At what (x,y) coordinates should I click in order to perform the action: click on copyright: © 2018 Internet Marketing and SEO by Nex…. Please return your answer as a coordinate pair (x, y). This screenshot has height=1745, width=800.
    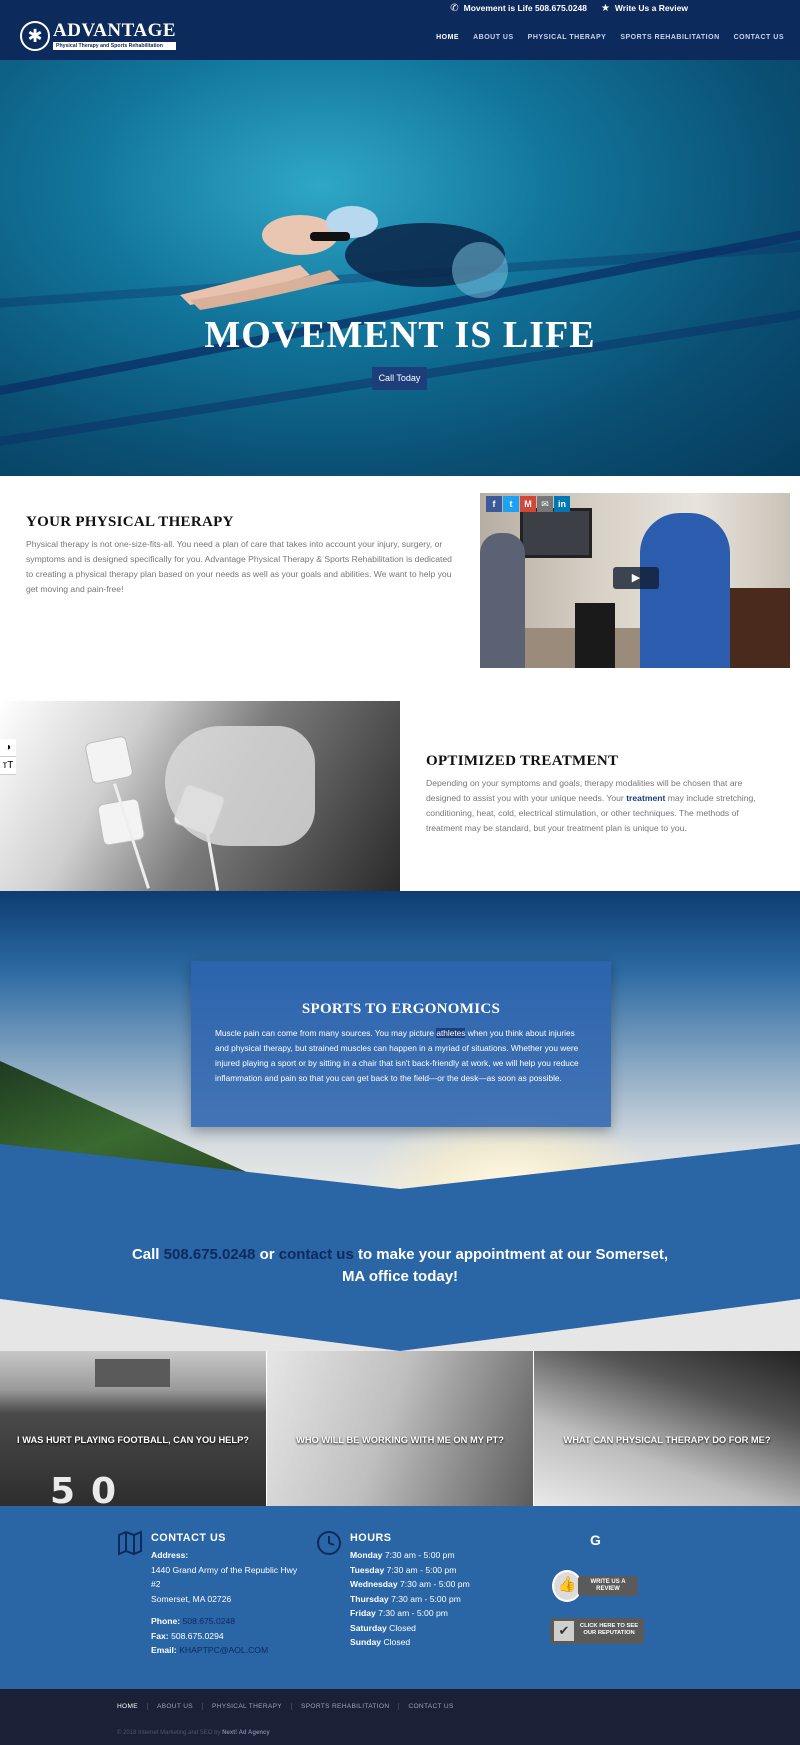
    Looking at the image, I should click on (193, 1733).